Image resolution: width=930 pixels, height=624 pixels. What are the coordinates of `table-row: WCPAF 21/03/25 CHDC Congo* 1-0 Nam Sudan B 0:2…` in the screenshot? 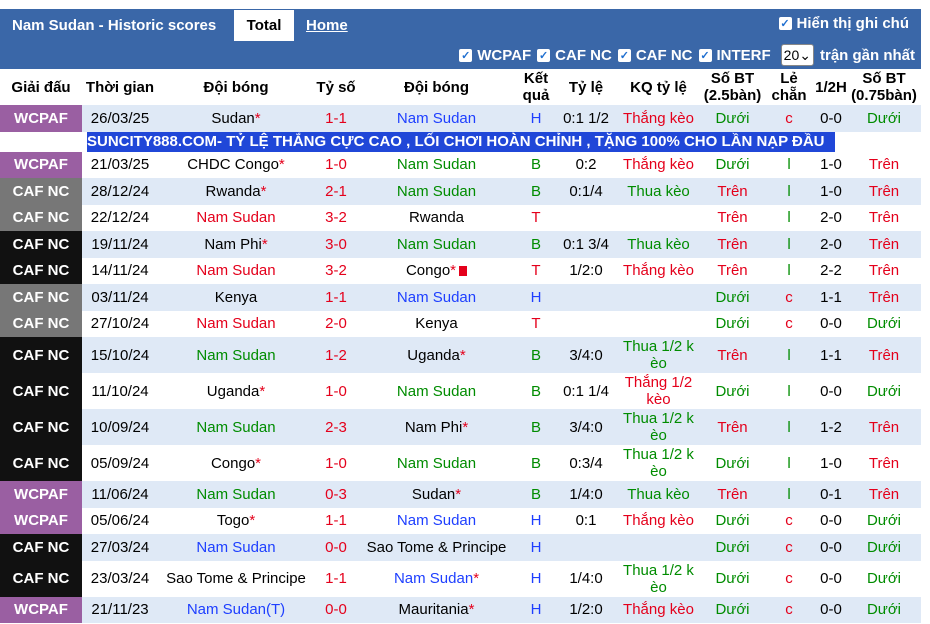 It's located at (460, 164).